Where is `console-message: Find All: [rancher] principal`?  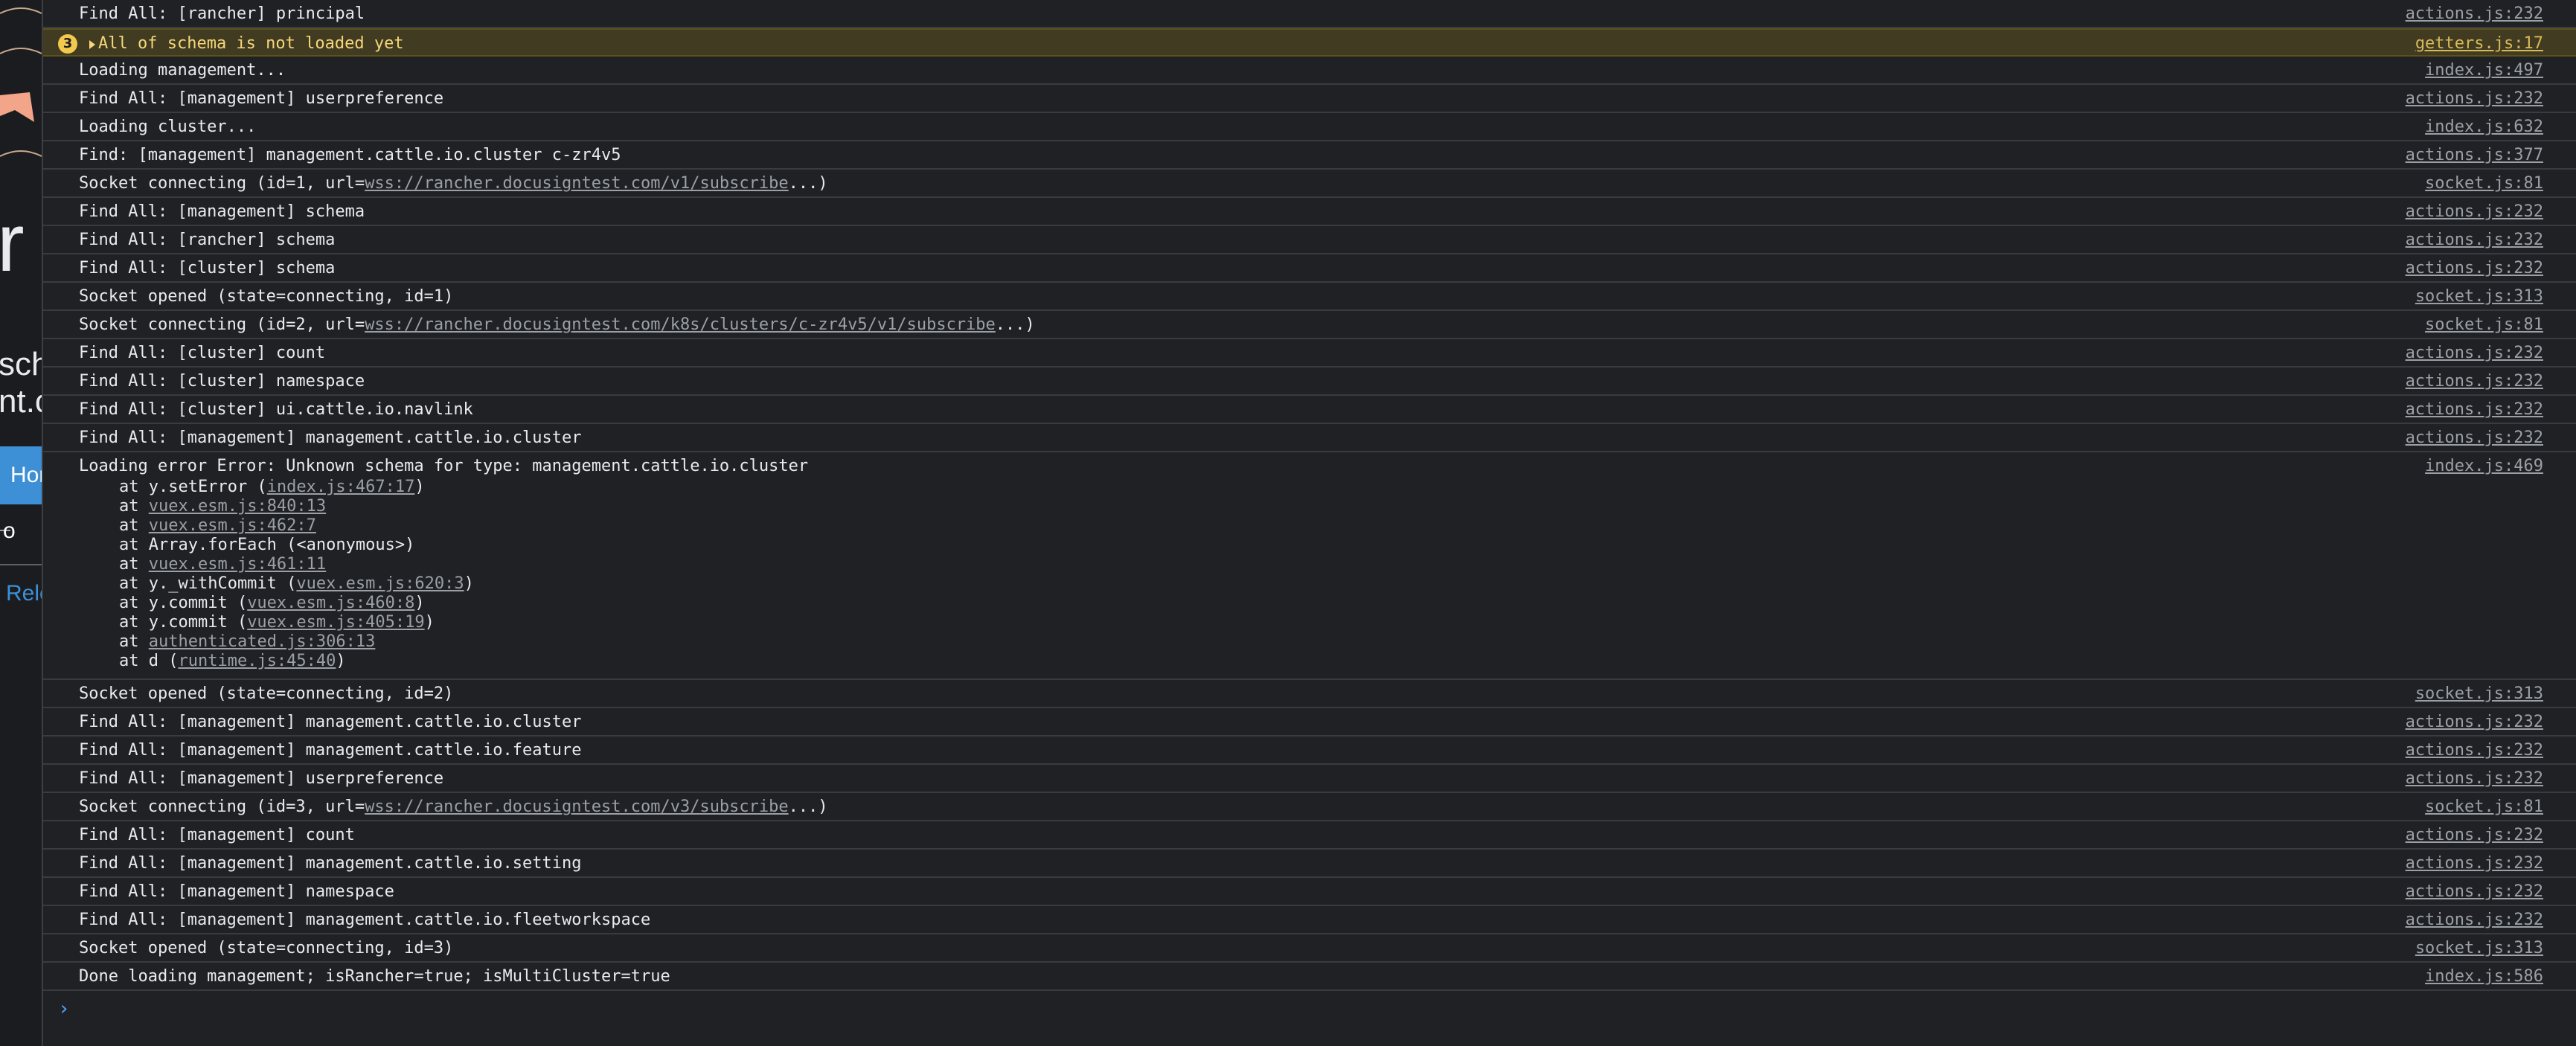 console-message: Find All: [rancher] principal is located at coordinates (222, 14).